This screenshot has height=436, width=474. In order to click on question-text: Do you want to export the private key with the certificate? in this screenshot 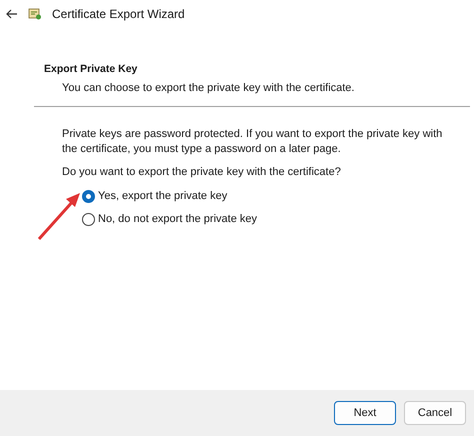, I will do `click(202, 172)`.